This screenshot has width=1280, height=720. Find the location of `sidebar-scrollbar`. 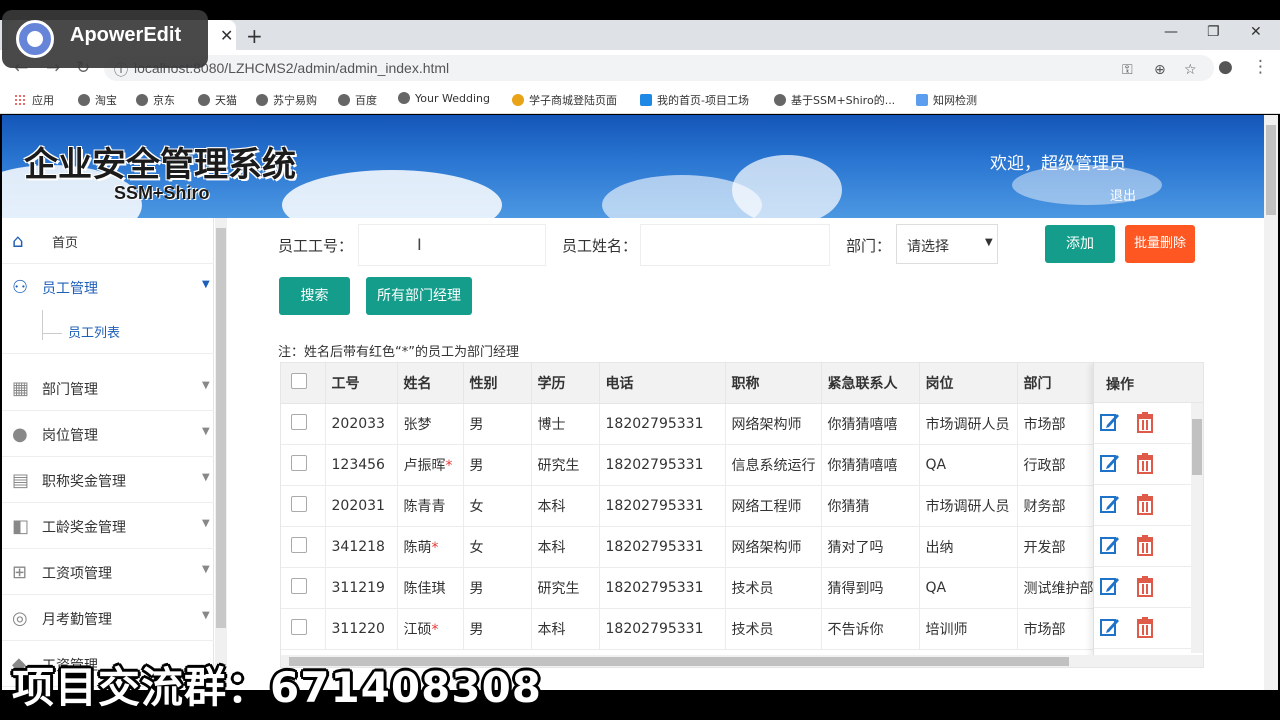

sidebar-scrollbar is located at coordinates (221, 454).